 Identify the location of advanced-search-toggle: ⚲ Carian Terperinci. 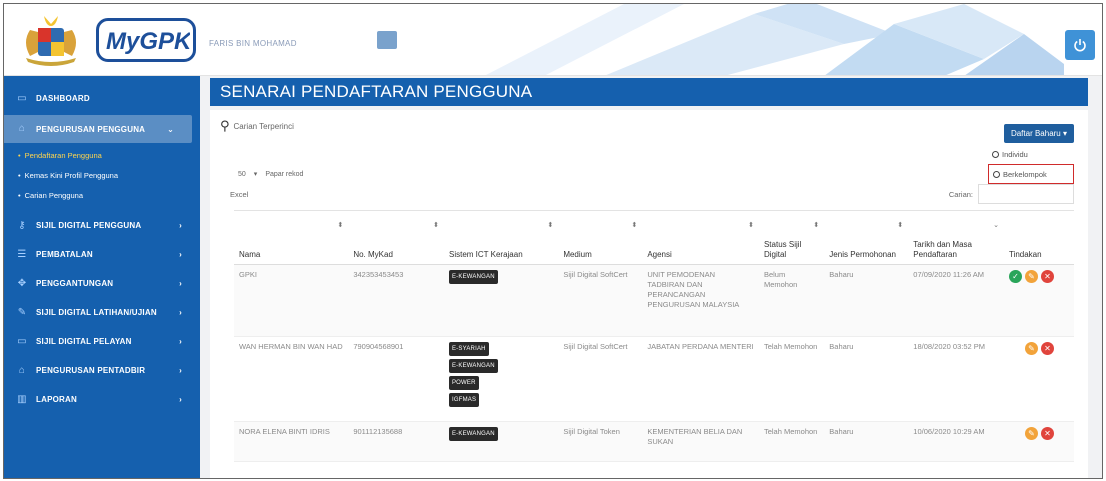
(257, 126).